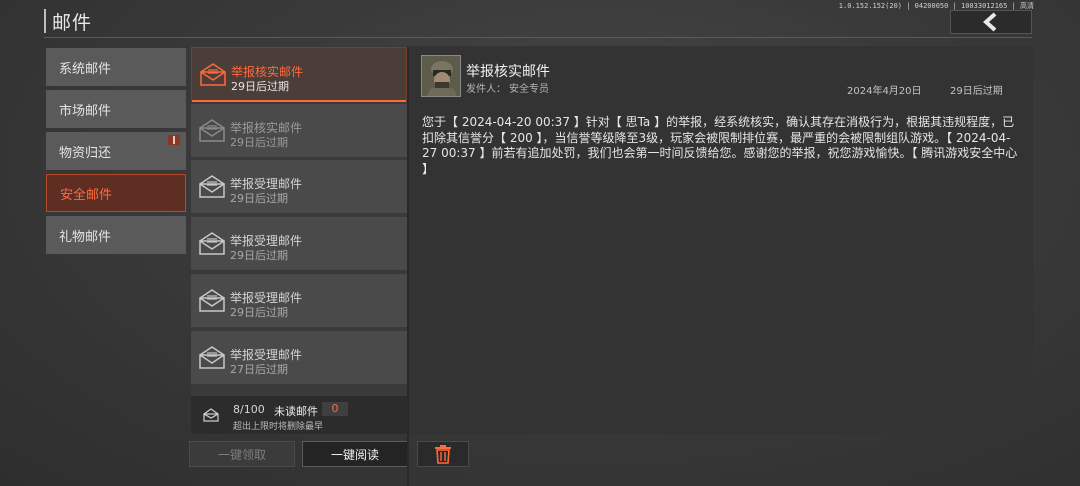 This screenshot has width=1080, height=486. What do you see at coordinates (486, 89) in the screenshot?
I see `sender-label: 发件人：` at bounding box center [486, 89].